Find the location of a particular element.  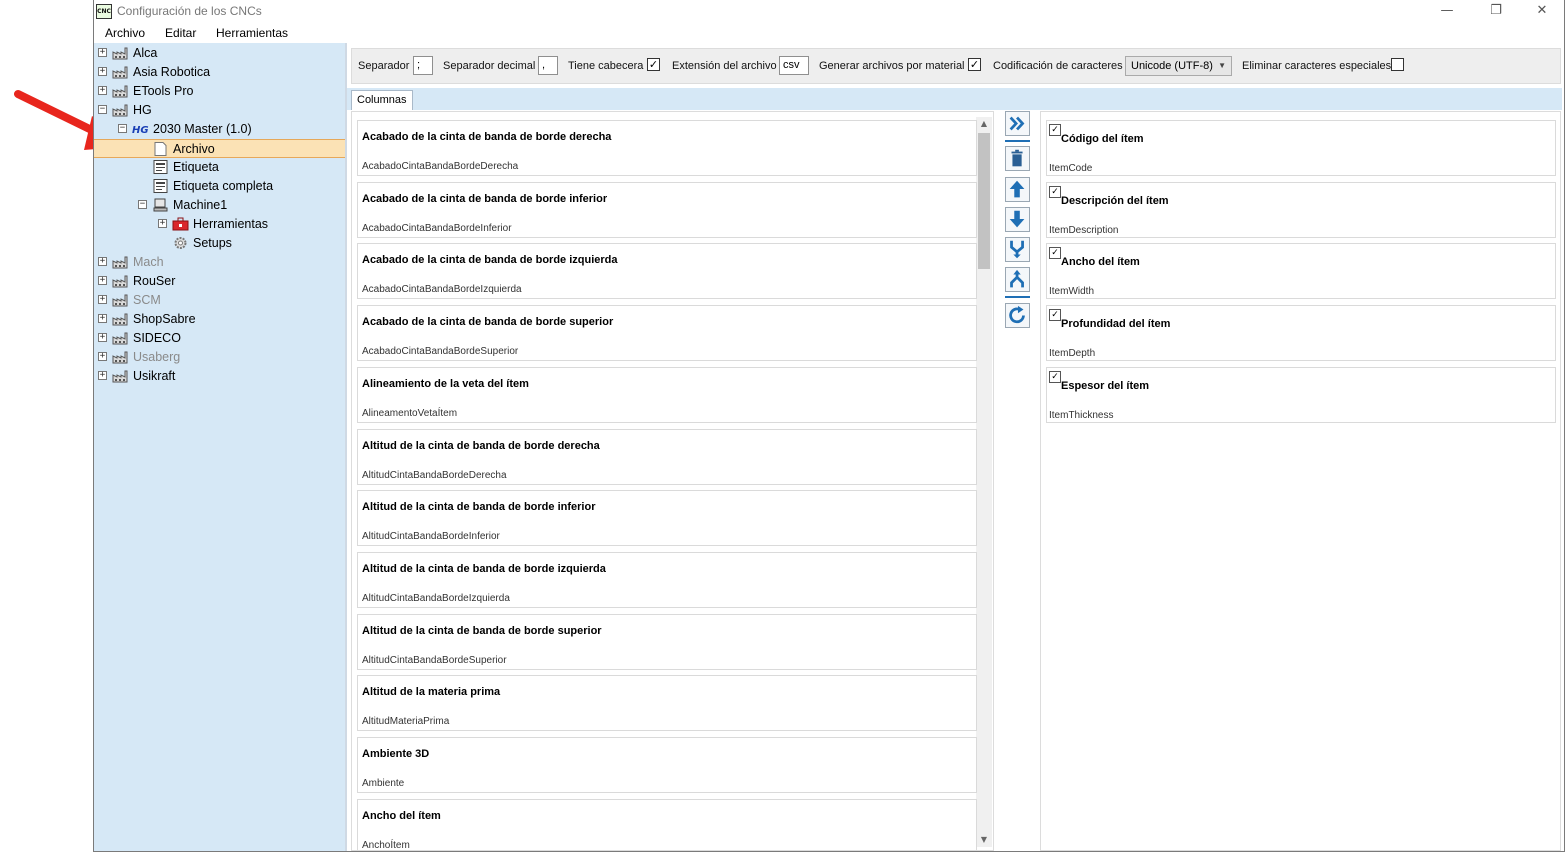

available-column-item: Ancho del ítem AnchoÍtem is located at coordinates (667, 824).